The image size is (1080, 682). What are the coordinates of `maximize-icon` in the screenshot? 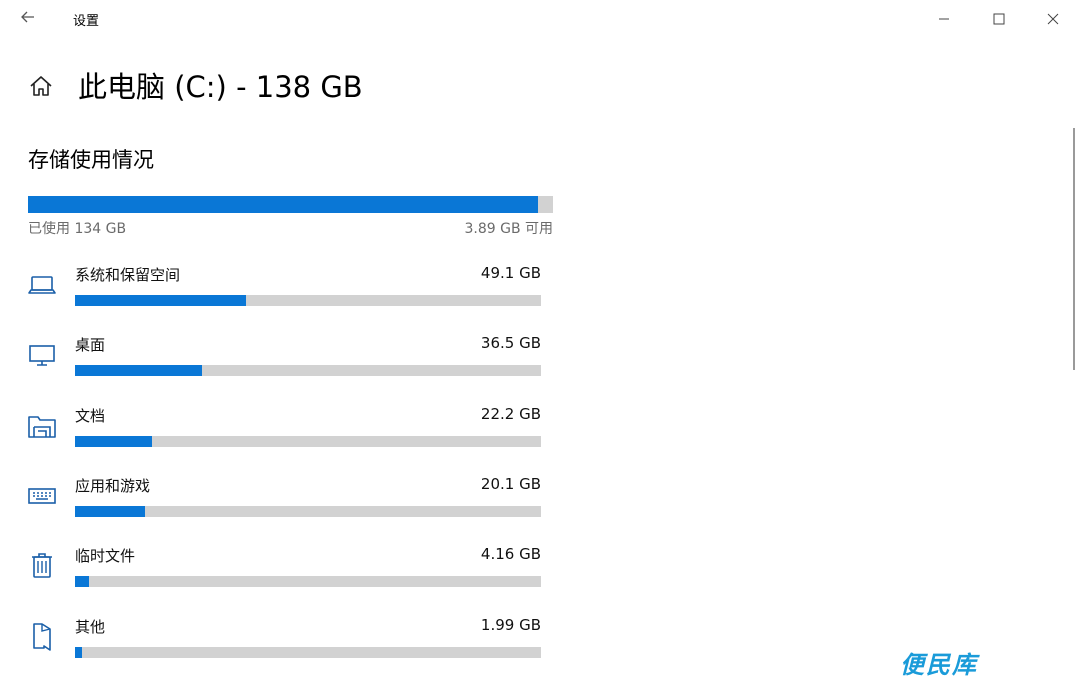 It's located at (999, 19).